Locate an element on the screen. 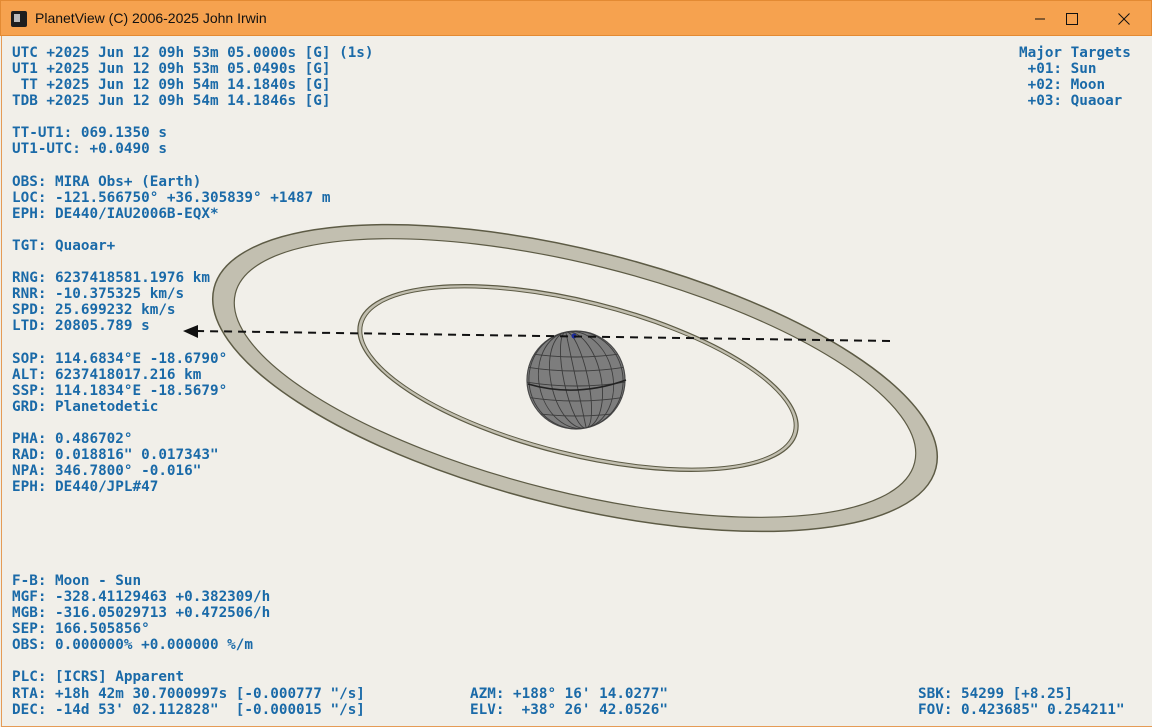  fb-obscuration: OBS: 0.000000% +0.000000 %/m is located at coordinates (133, 645).